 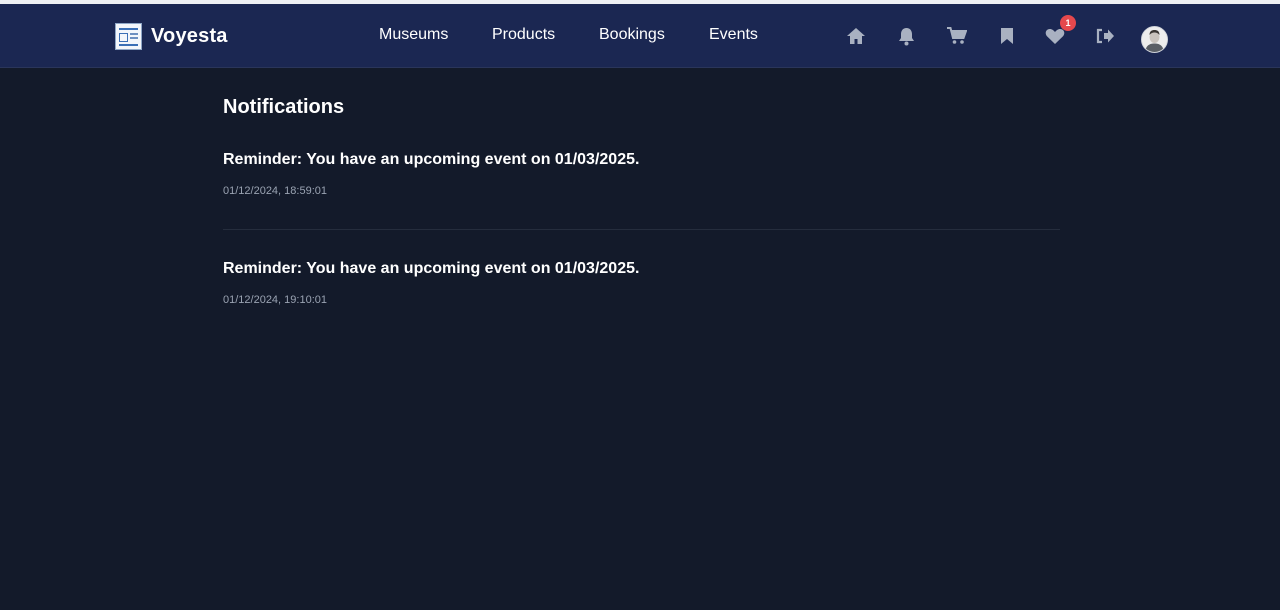 What do you see at coordinates (1007, 36) in the screenshot?
I see `bookmark-icon` at bounding box center [1007, 36].